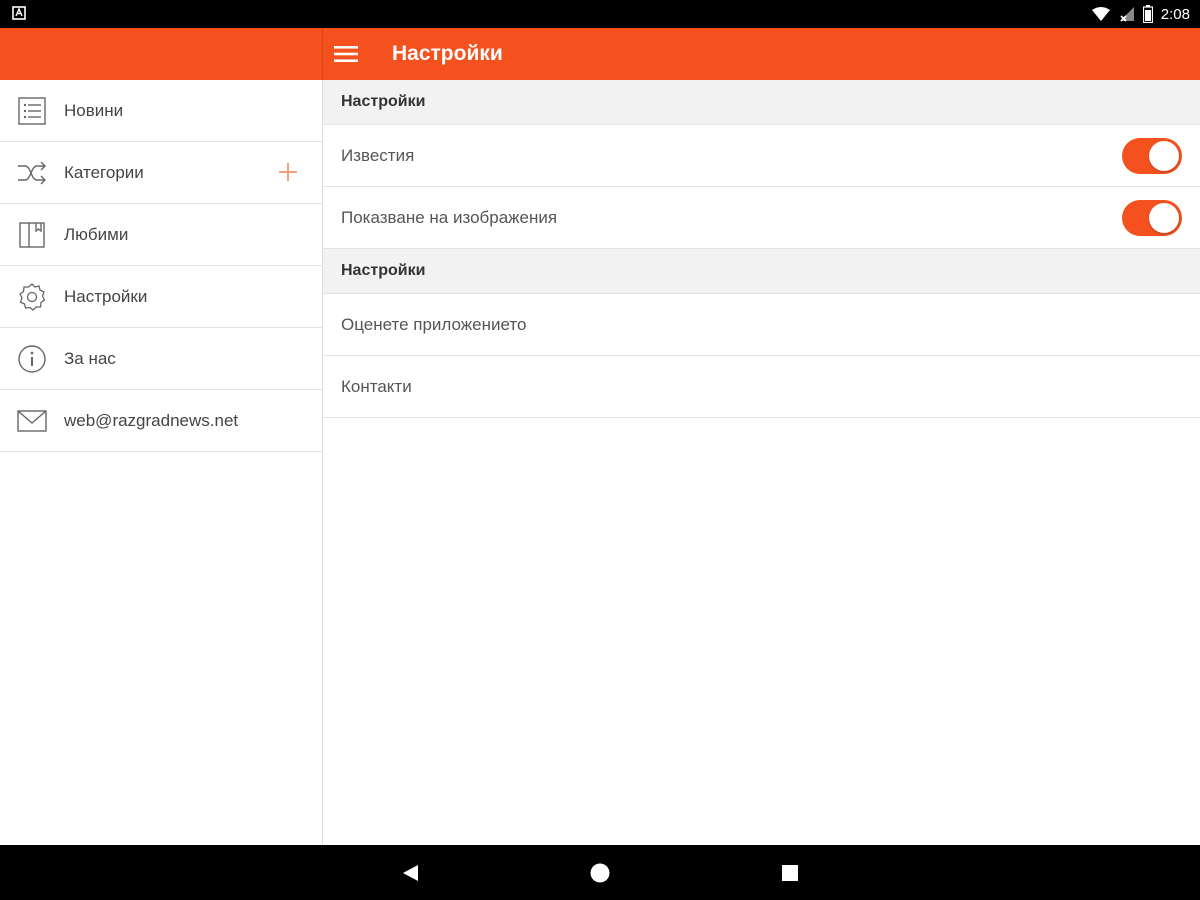 The width and height of the screenshot is (1200, 900). Describe the element at coordinates (161, 173) in the screenshot. I see `drawer-item-categories: Категории` at that location.